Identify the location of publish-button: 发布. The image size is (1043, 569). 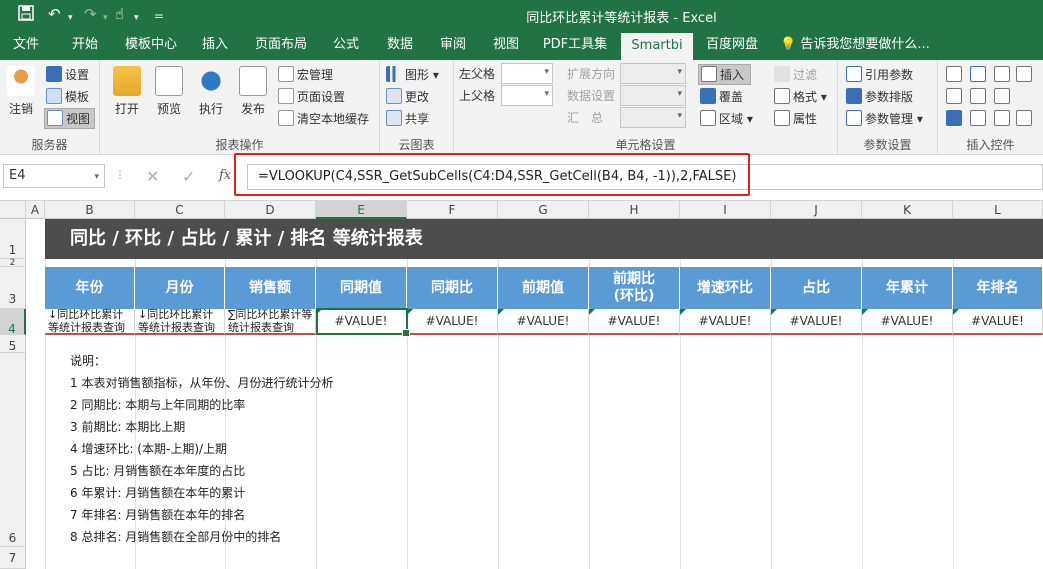
(253, 91).